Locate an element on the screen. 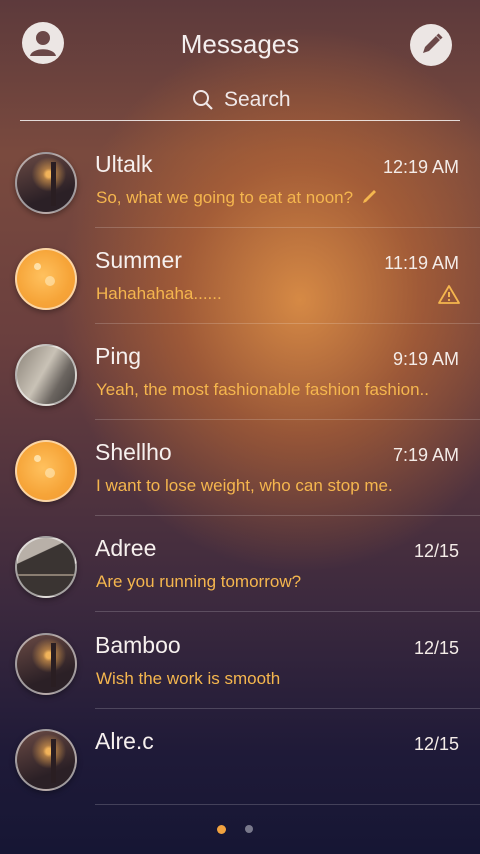 The image size is (480, 854). page-title: Messages is located at coordinates (240, 44).